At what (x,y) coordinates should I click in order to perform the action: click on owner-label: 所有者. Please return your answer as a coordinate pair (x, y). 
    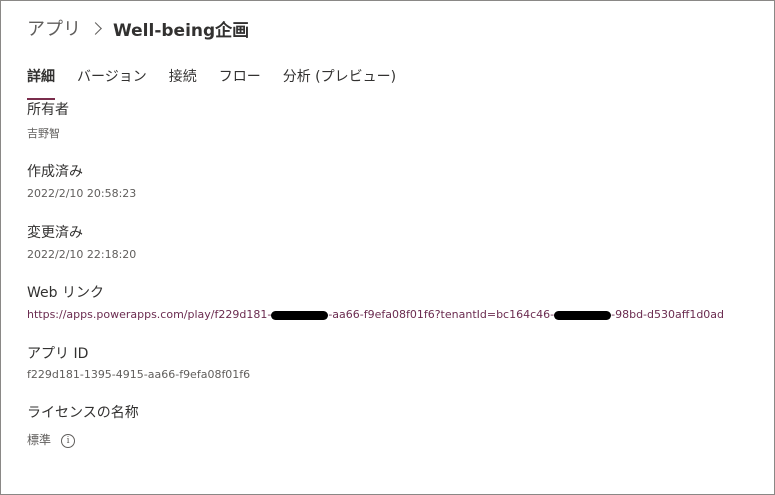
    Looking at the image, I should click on (48, 110).